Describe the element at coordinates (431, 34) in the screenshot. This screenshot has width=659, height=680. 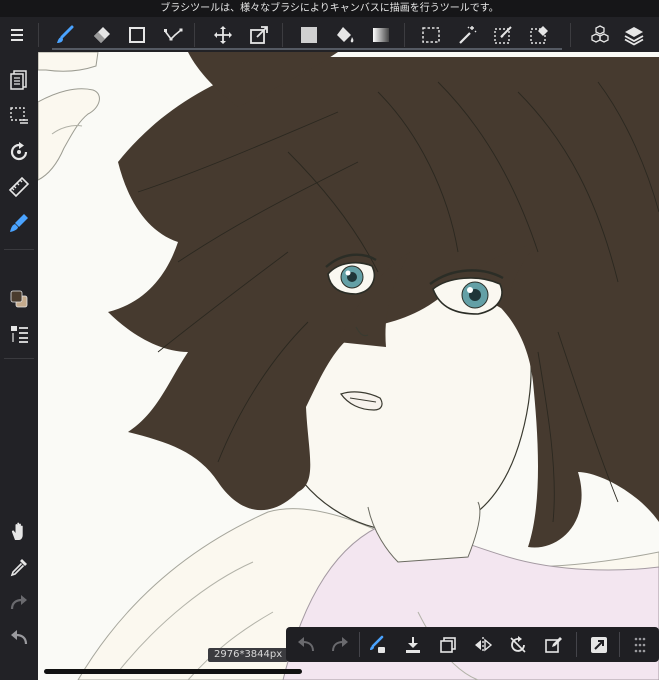
I see `marquee-select-icon` at that location.